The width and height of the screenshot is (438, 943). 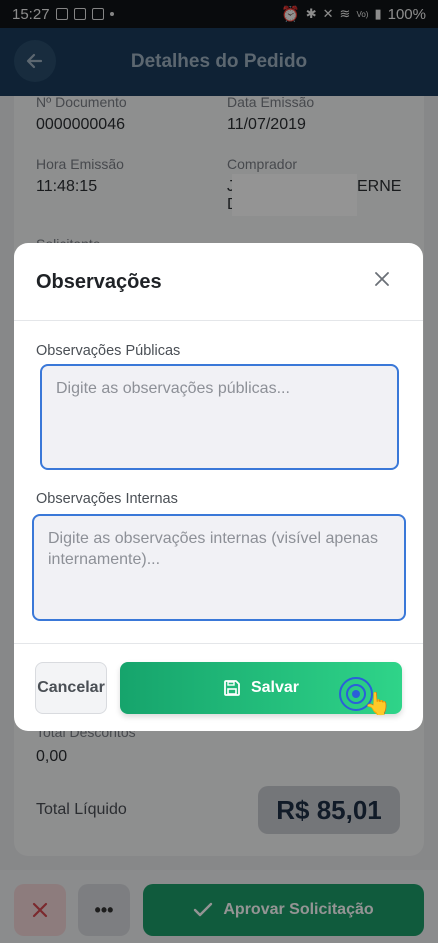 I want to click on publicas-label: Observações Públicas, so click(x=108, y=351).